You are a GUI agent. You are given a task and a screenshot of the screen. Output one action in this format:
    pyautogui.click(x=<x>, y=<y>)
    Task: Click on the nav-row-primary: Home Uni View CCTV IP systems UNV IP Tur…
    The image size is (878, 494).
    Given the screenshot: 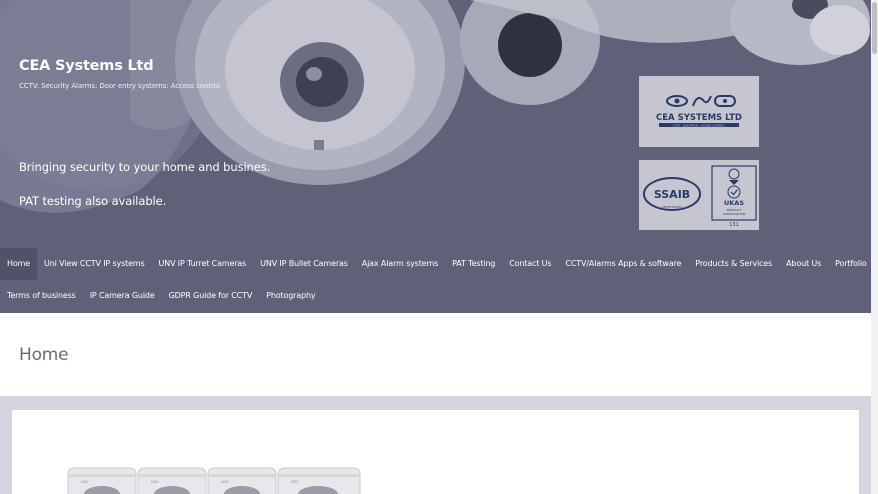 What is the action you would take?
    pyautogui.click(x=435, y=264)
    